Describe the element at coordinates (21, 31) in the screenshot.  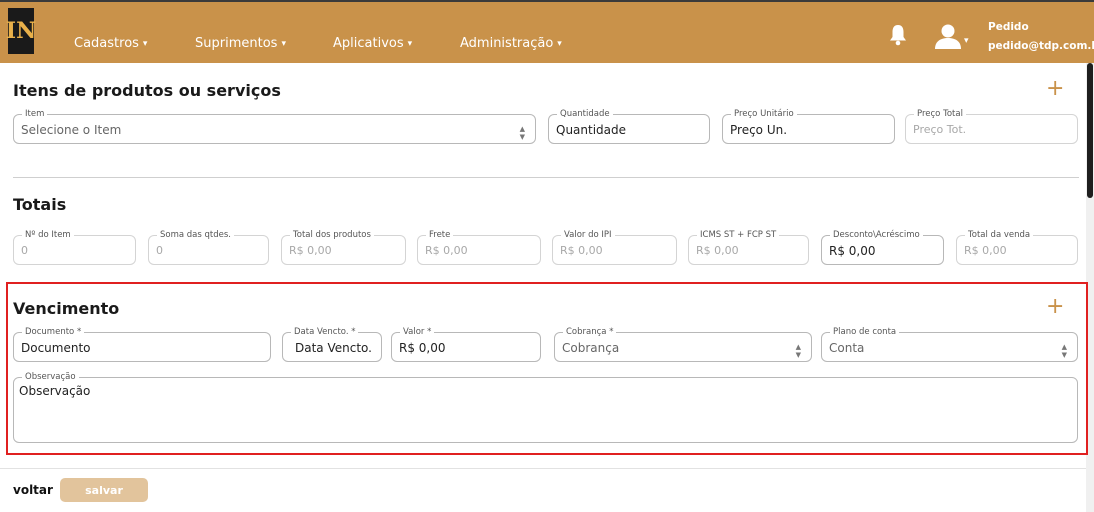
I see `logo: IN` at that location.